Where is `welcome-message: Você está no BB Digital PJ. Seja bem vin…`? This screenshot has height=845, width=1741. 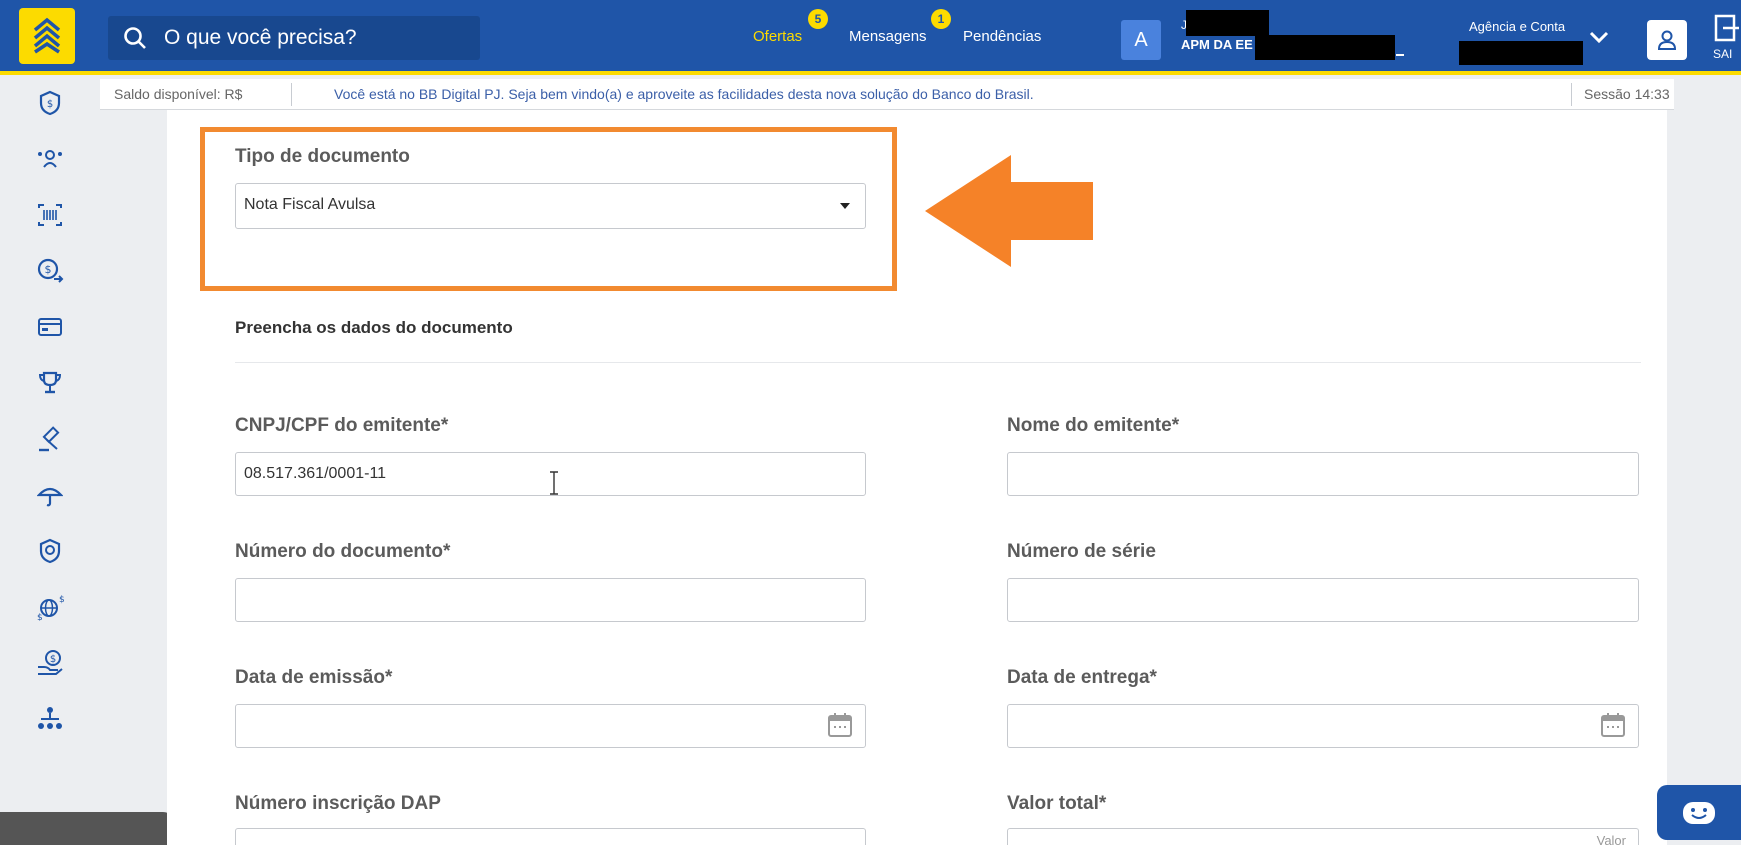 welcome-message: Você está no BB Digital PJ. Seja bem vin… is located at coordinates (684, 94).